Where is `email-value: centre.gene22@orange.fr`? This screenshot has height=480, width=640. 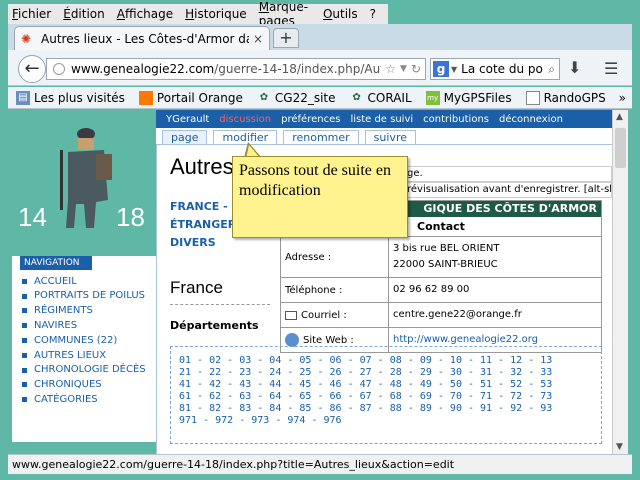 email-value: centre.gene22@orange.fr is located at coordinates (457, 314).